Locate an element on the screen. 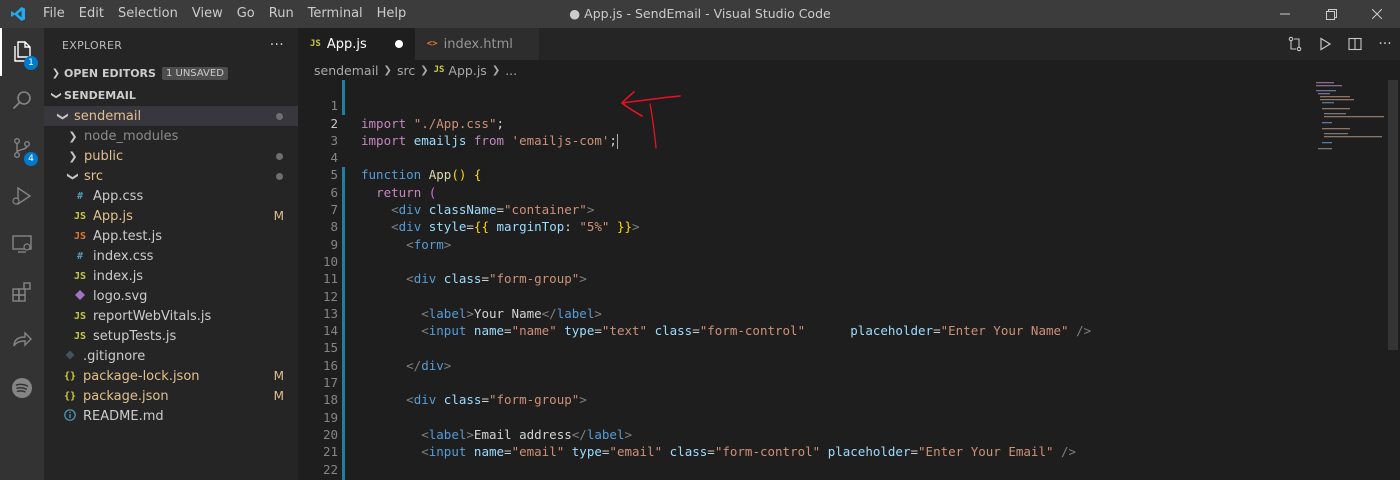 The width and height of the screenshot is (1400, 480). activity-run-debug is located at coordinates (22, 196).